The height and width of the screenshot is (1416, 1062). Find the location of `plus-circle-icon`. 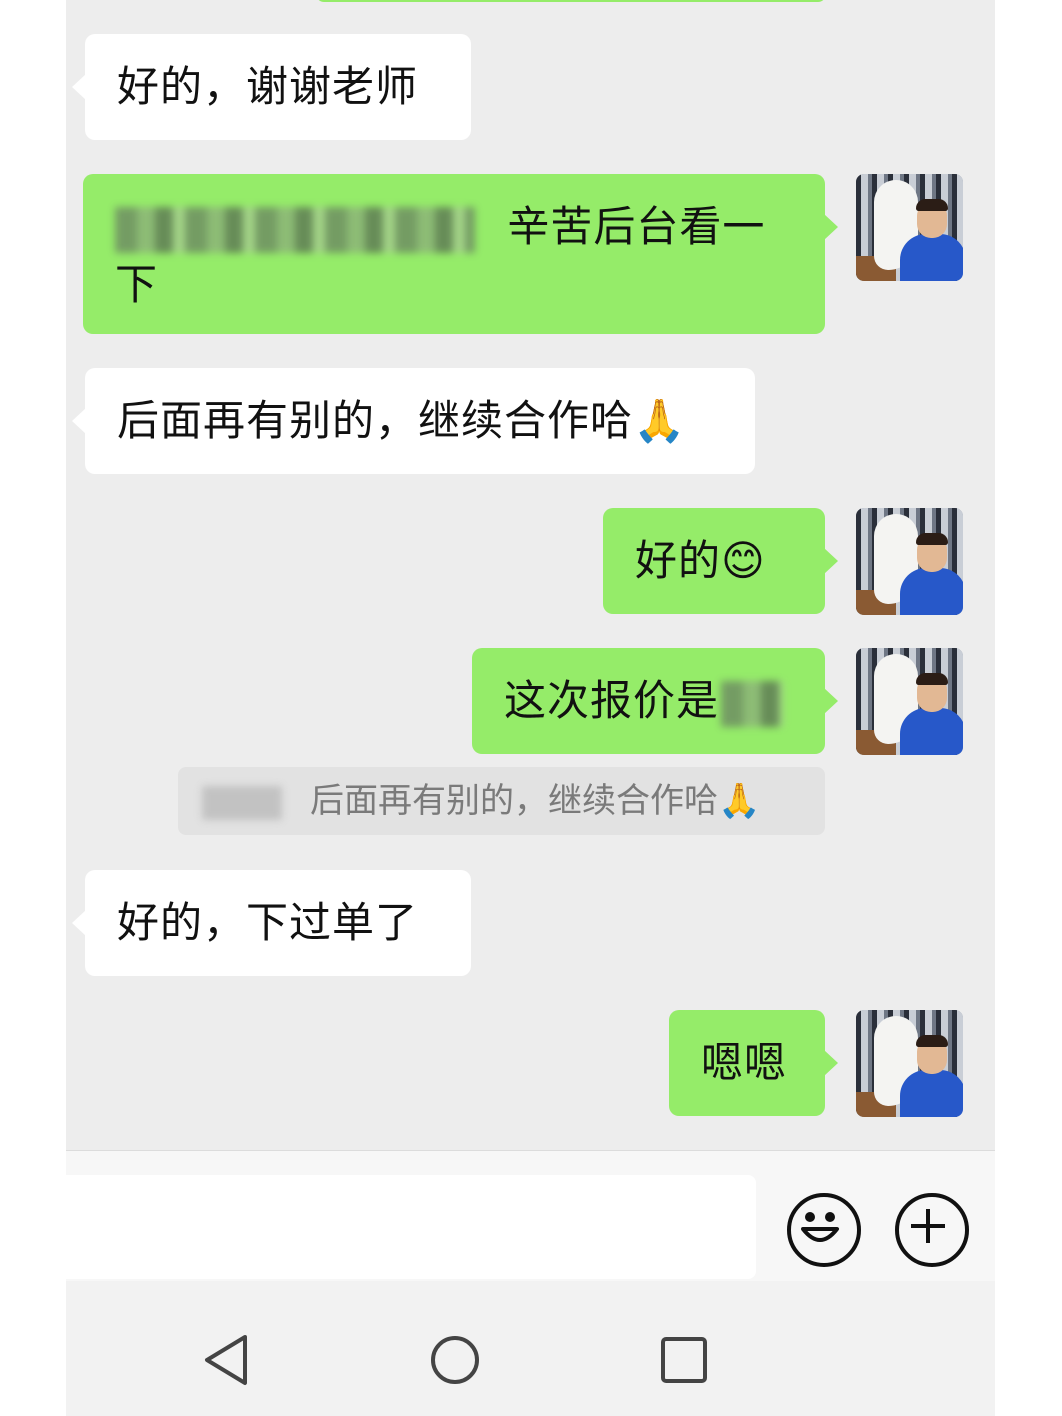

plus-circle-icon is located at coordinates (928, 1226).